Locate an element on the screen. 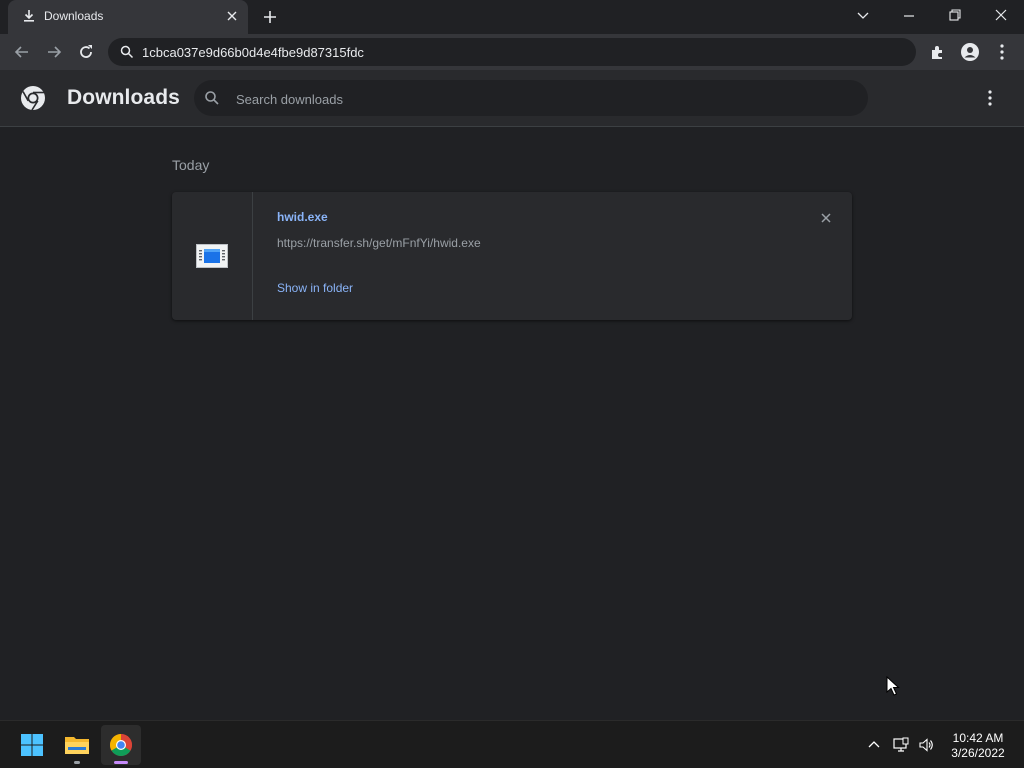 This screenshot has height=768, width=1024. executable-file-icon is located at coordinates (212, 256).